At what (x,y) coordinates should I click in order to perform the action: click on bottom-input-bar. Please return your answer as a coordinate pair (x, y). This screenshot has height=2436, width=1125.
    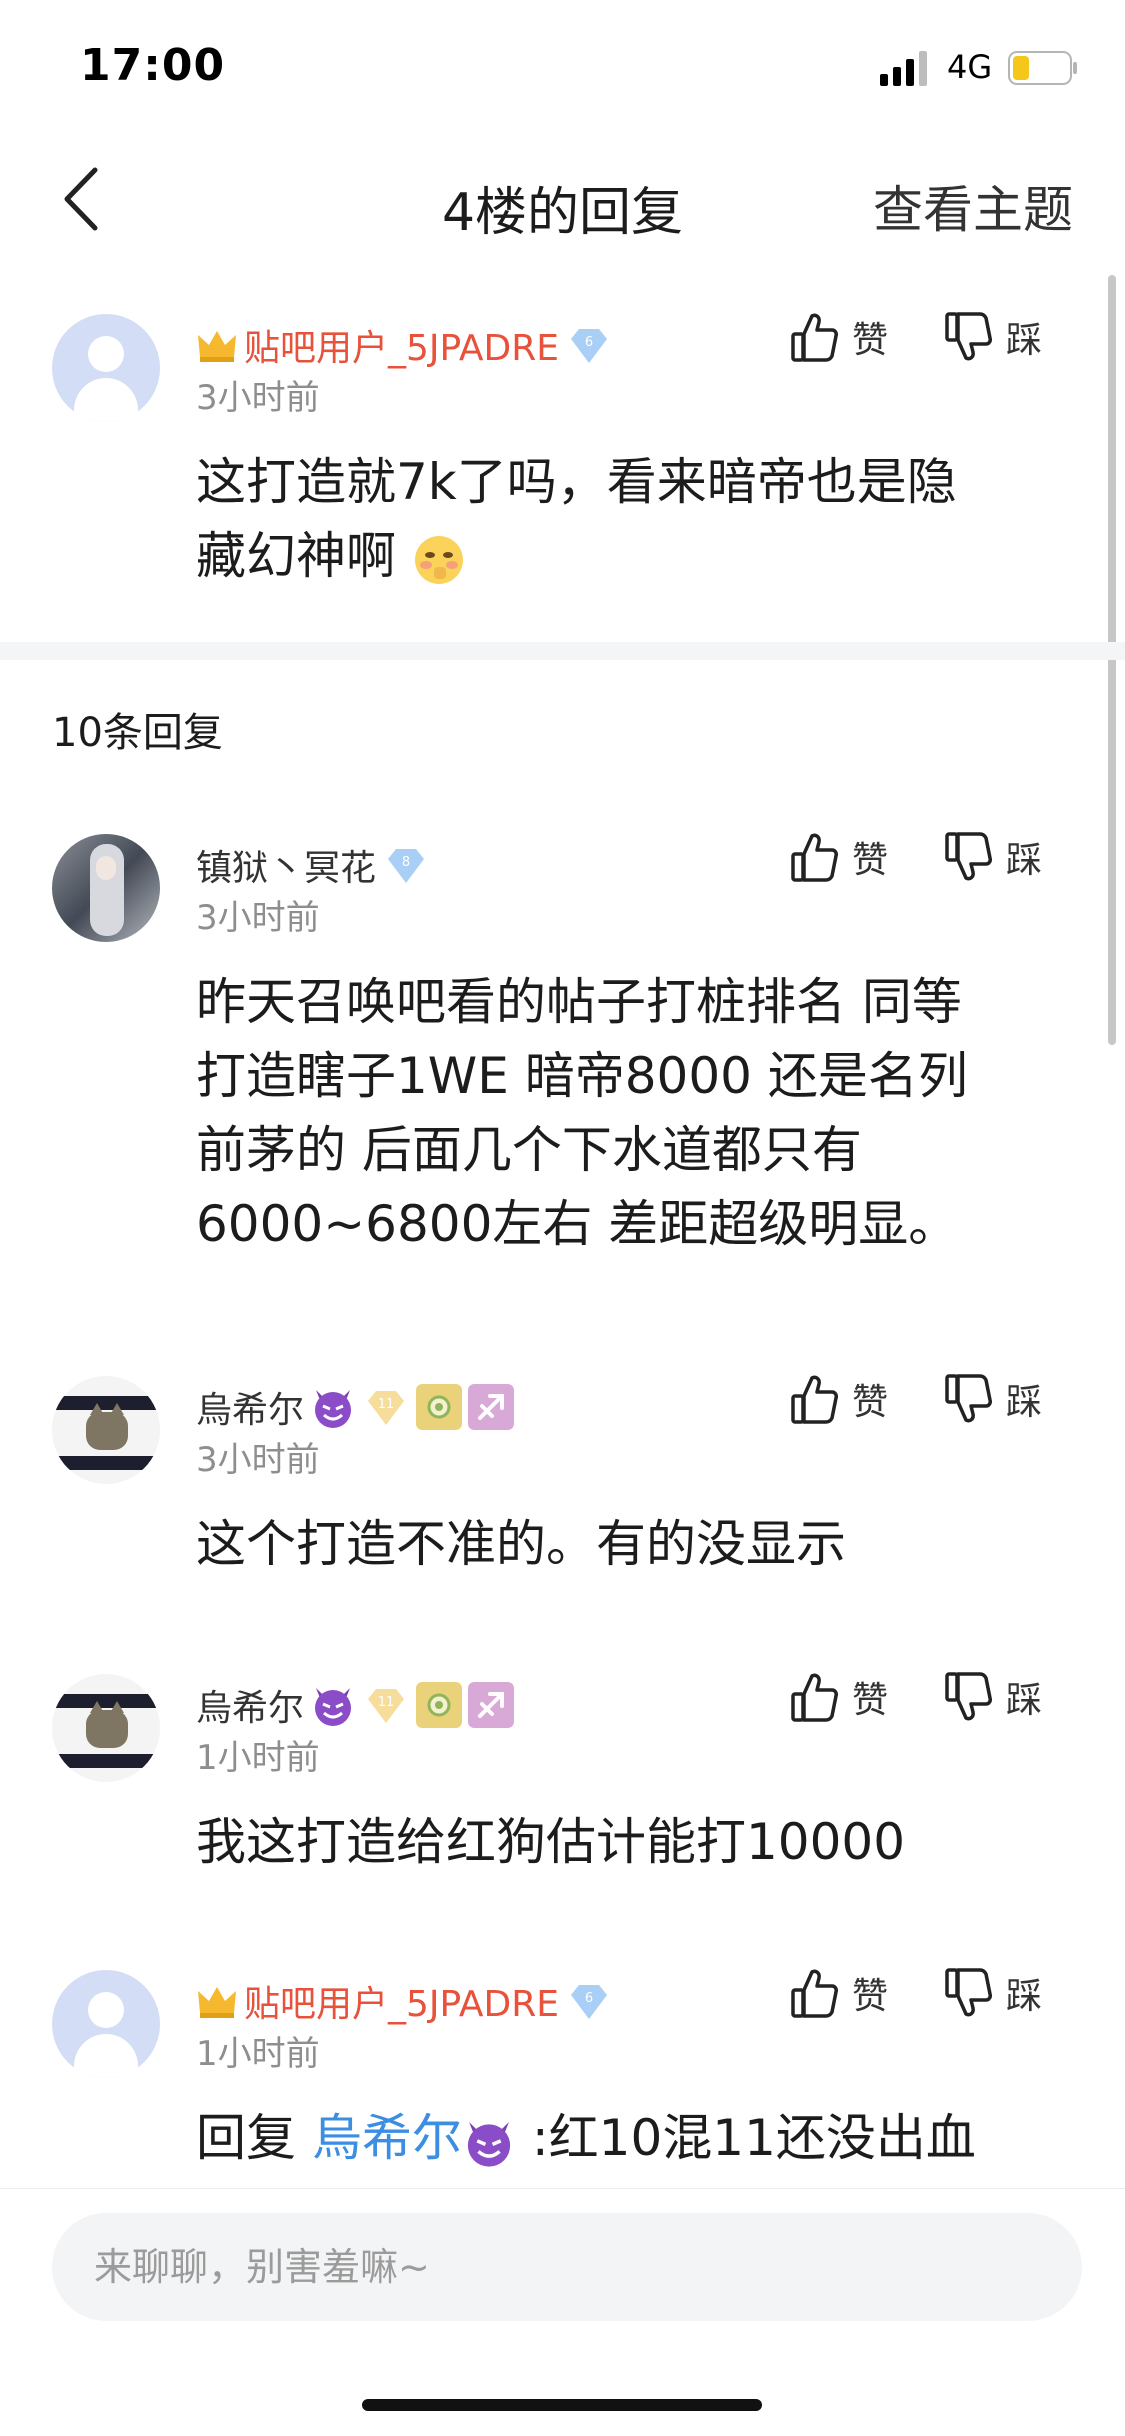
    Looking at the image, I should click on (562, 2312).